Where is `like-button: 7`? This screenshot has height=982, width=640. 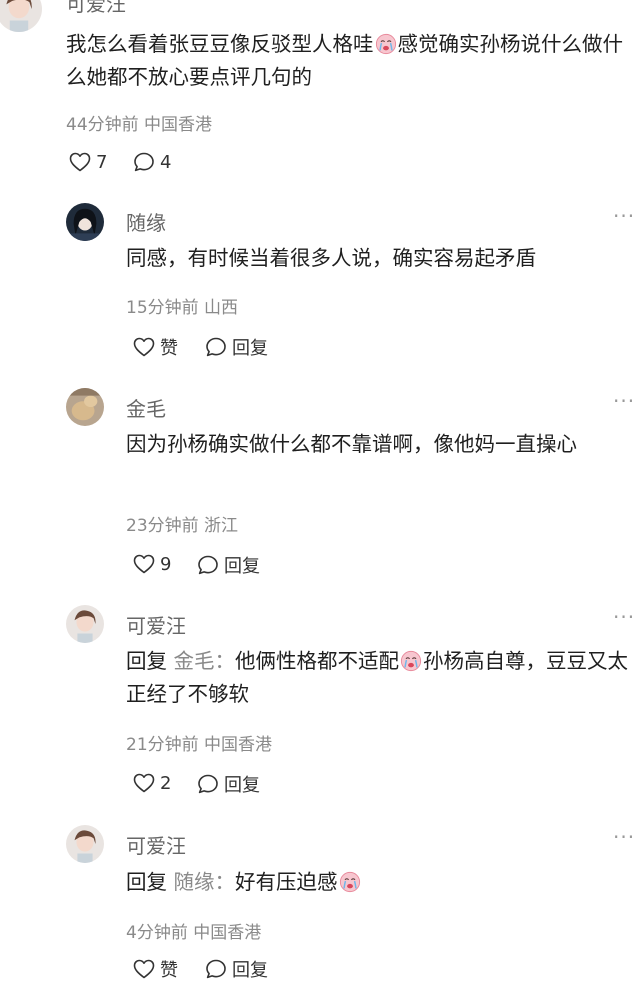 like-button: 7 is located at coordinates (87, 162).